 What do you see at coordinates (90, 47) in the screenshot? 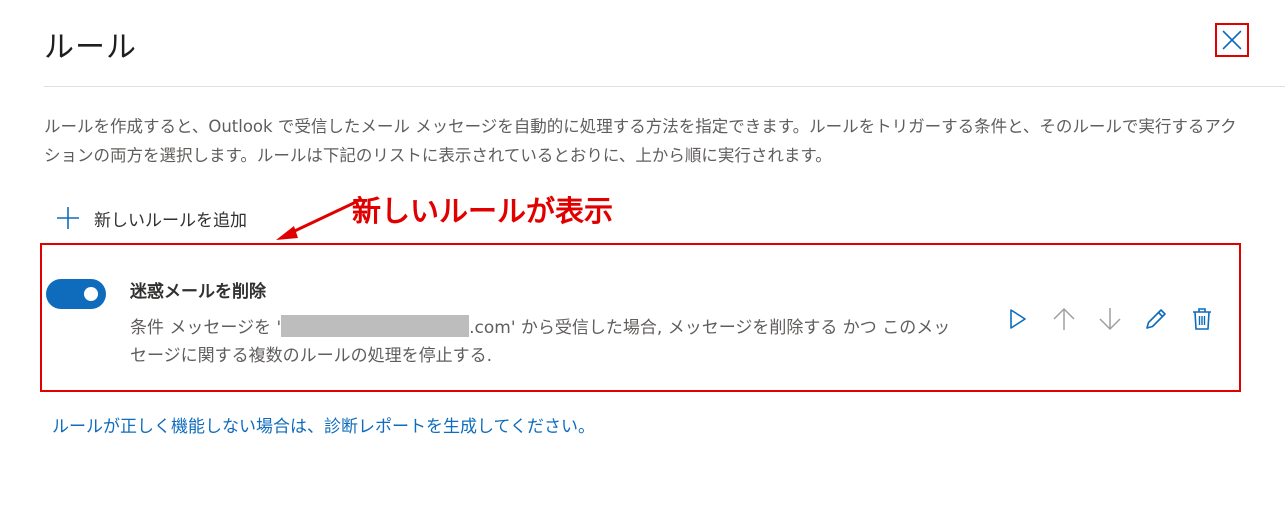
I see `dialog-title: ルール` at bounding box center [90, 47].